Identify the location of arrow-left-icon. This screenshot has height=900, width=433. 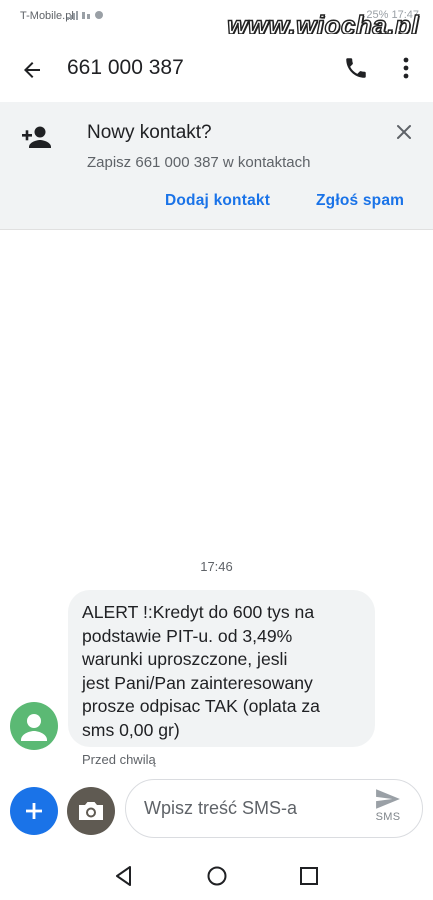
(32, 70).